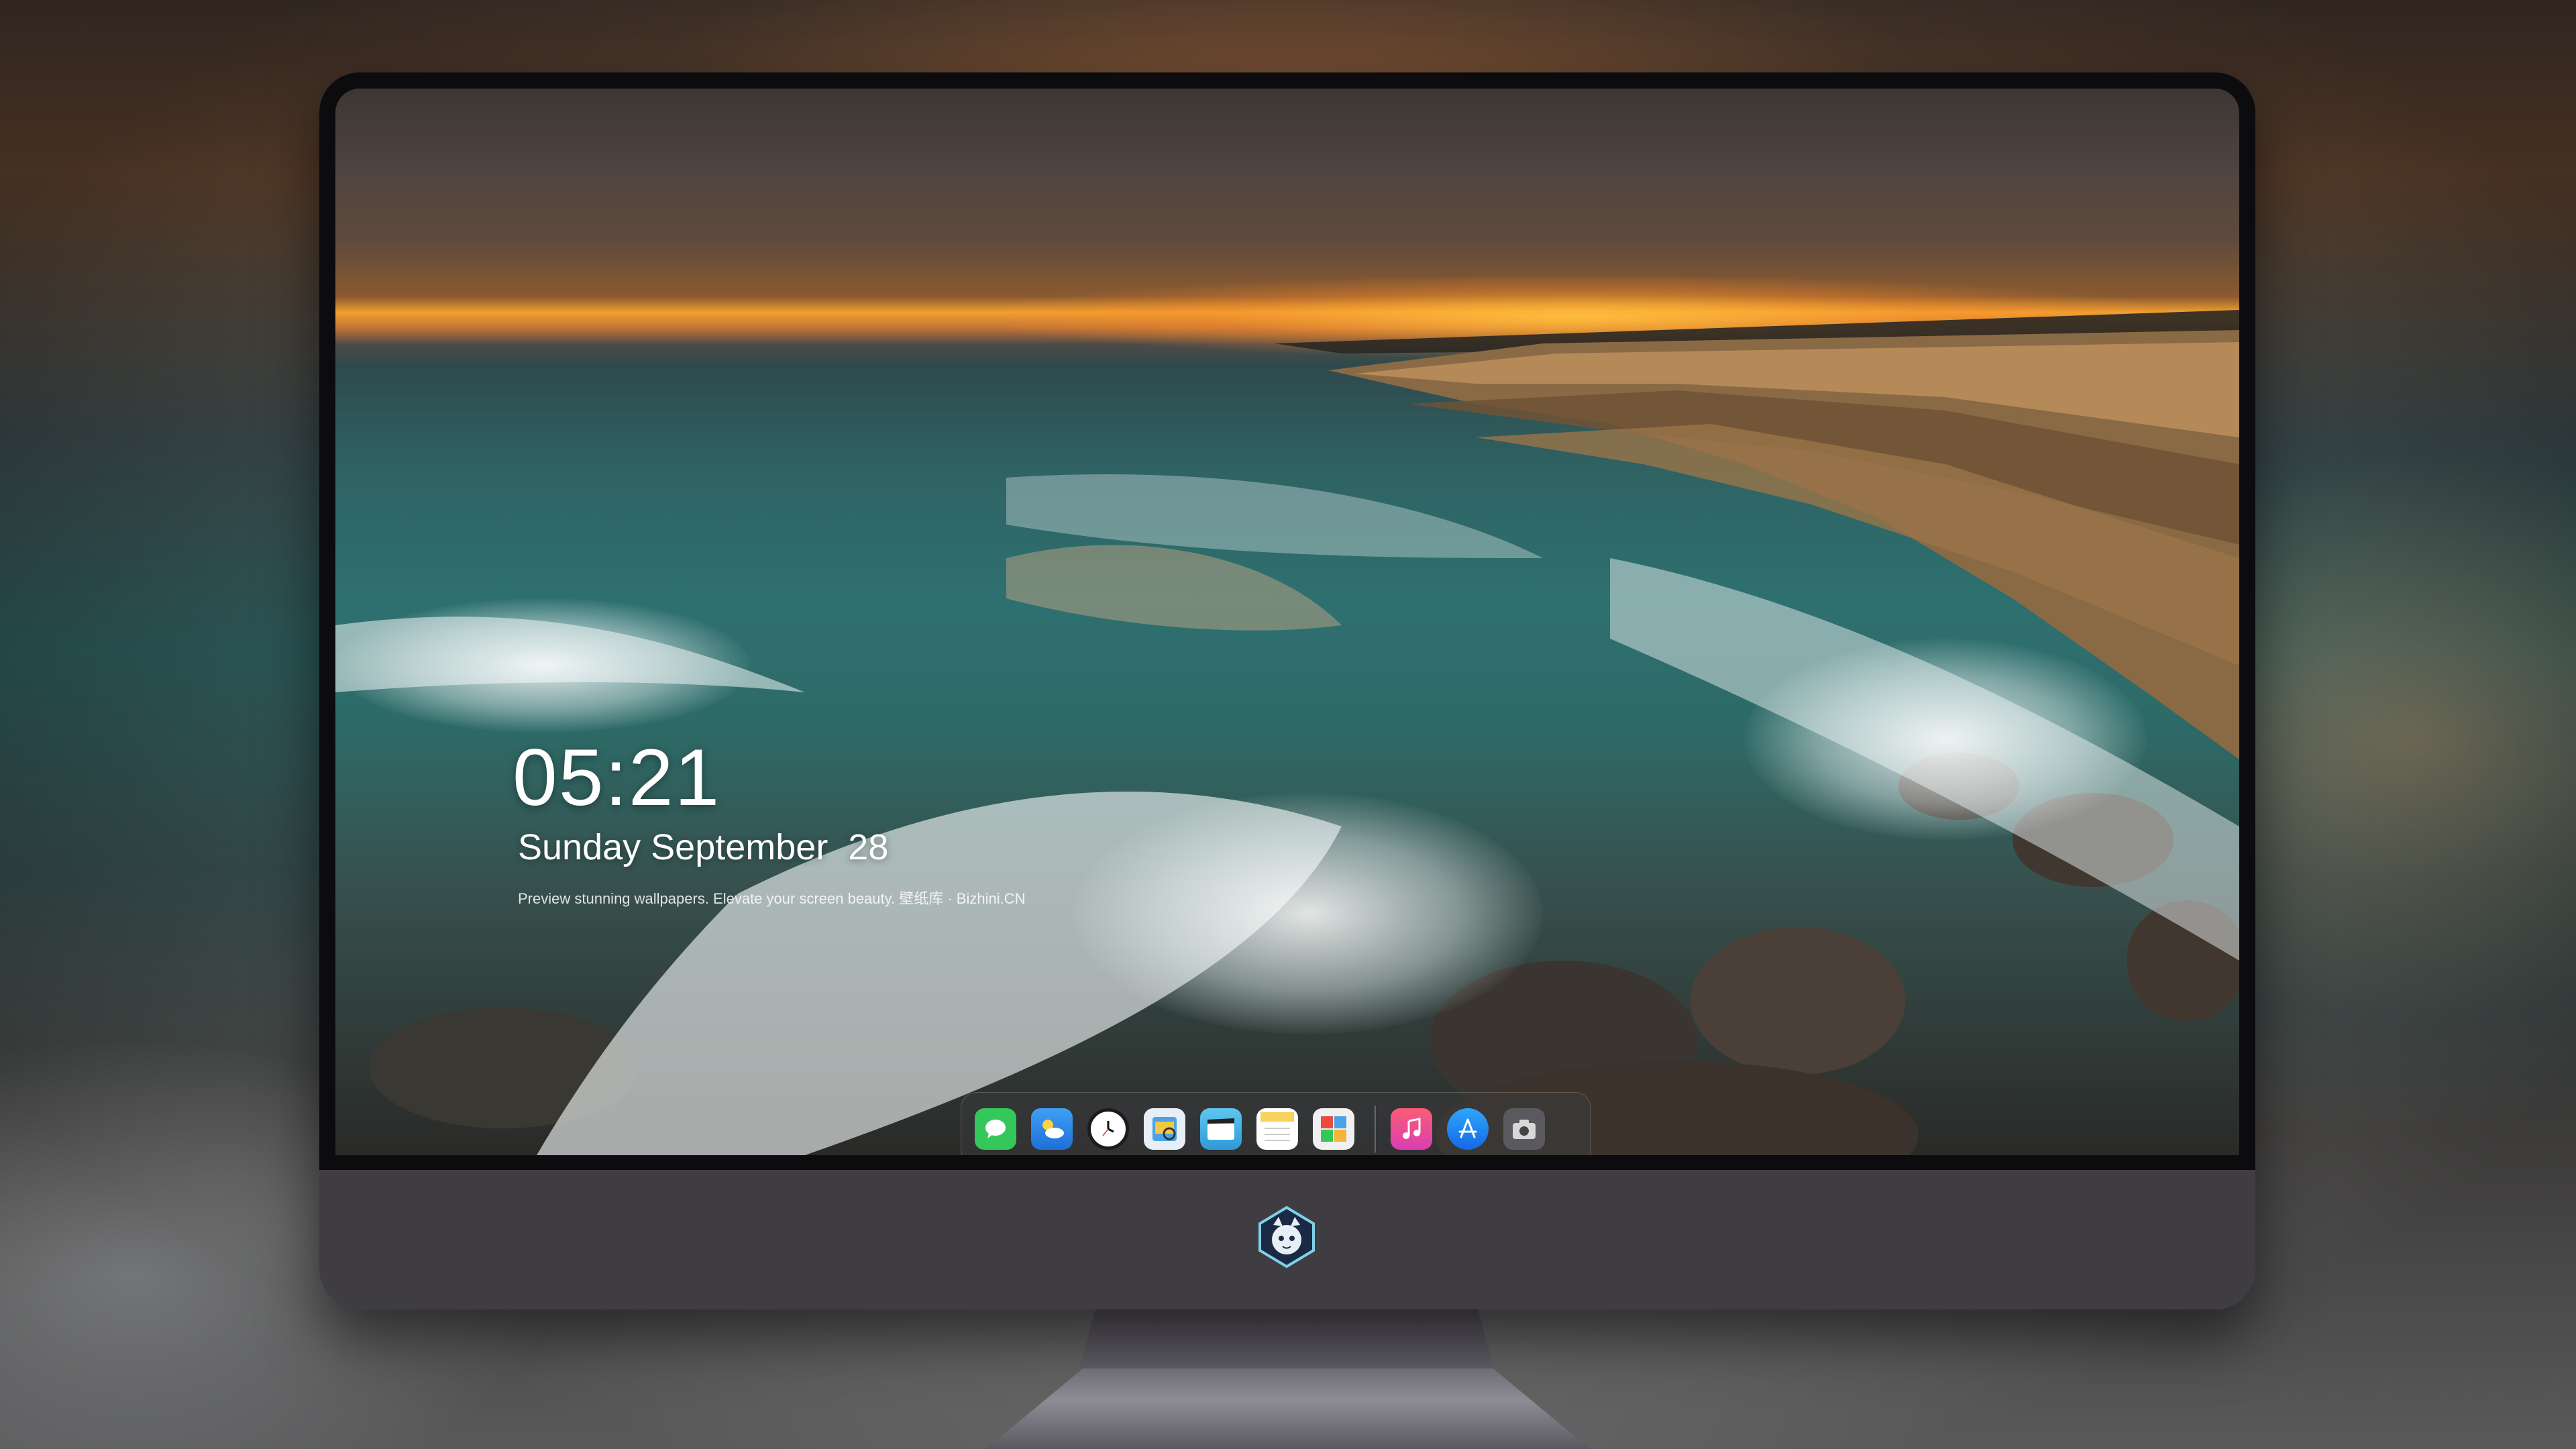  Describe the element at coordinates (1221, 1129) in the screenshot. I see `clips-icon` at that location.